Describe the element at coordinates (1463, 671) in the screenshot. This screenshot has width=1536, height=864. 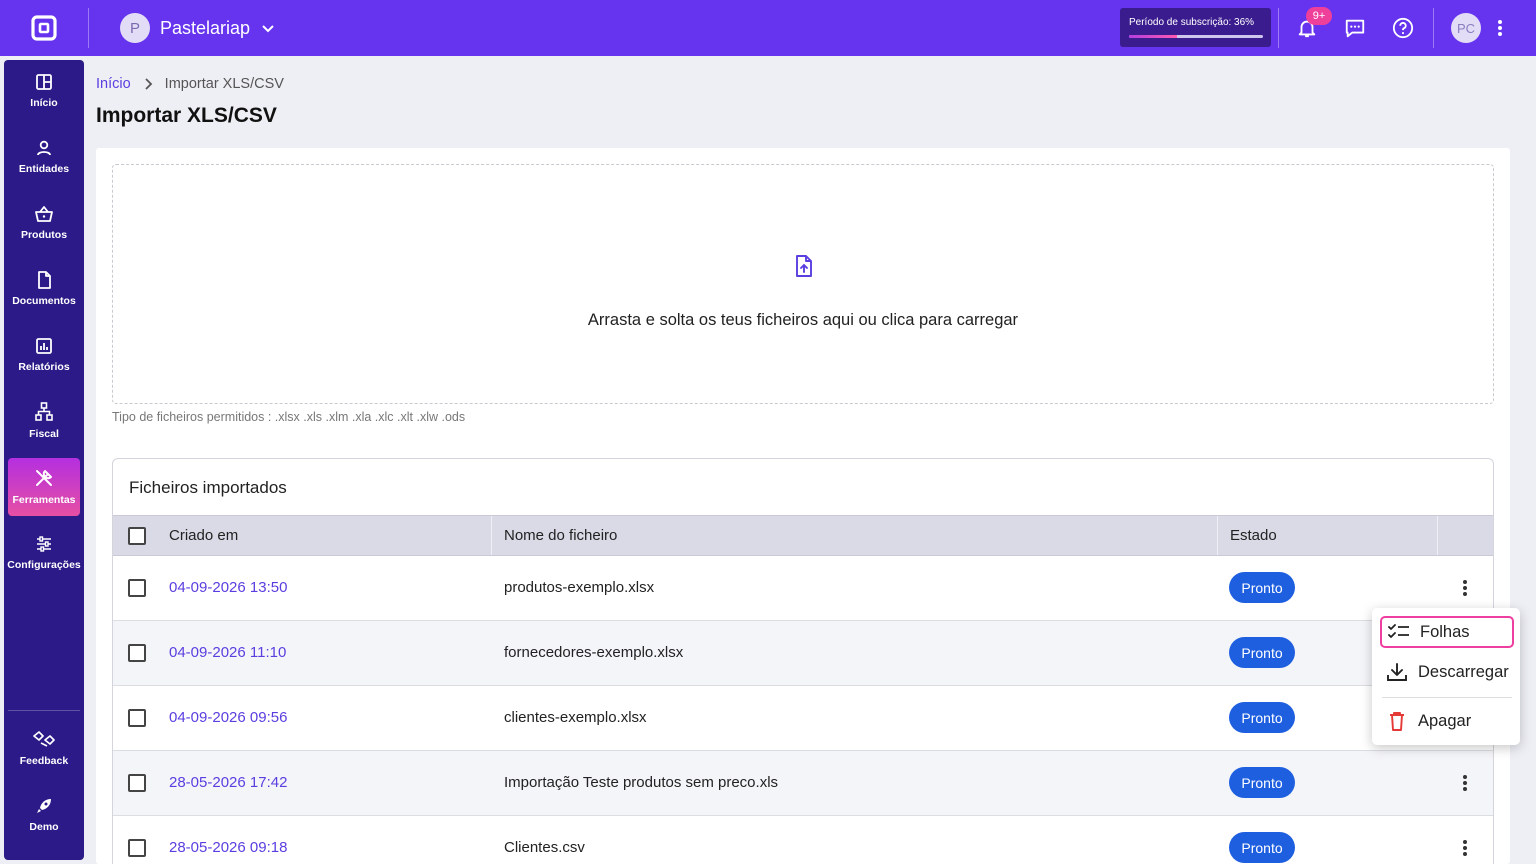
I see `menu-item-label: Descarregar` at that location.